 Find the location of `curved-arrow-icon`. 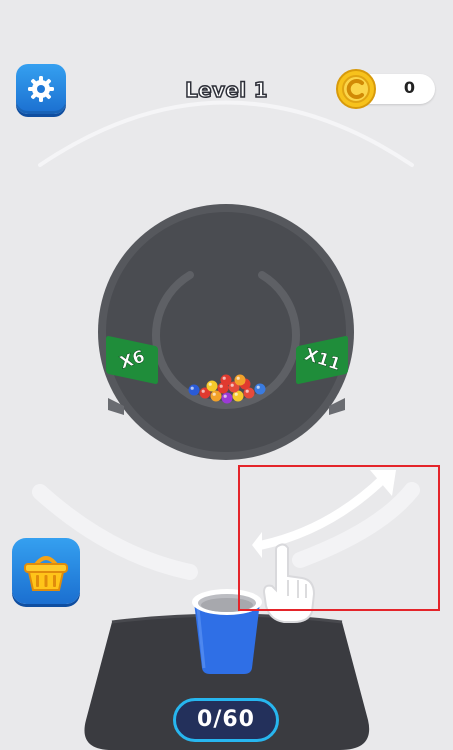

curved-arrow-icon is located at coordinates (324, 514).